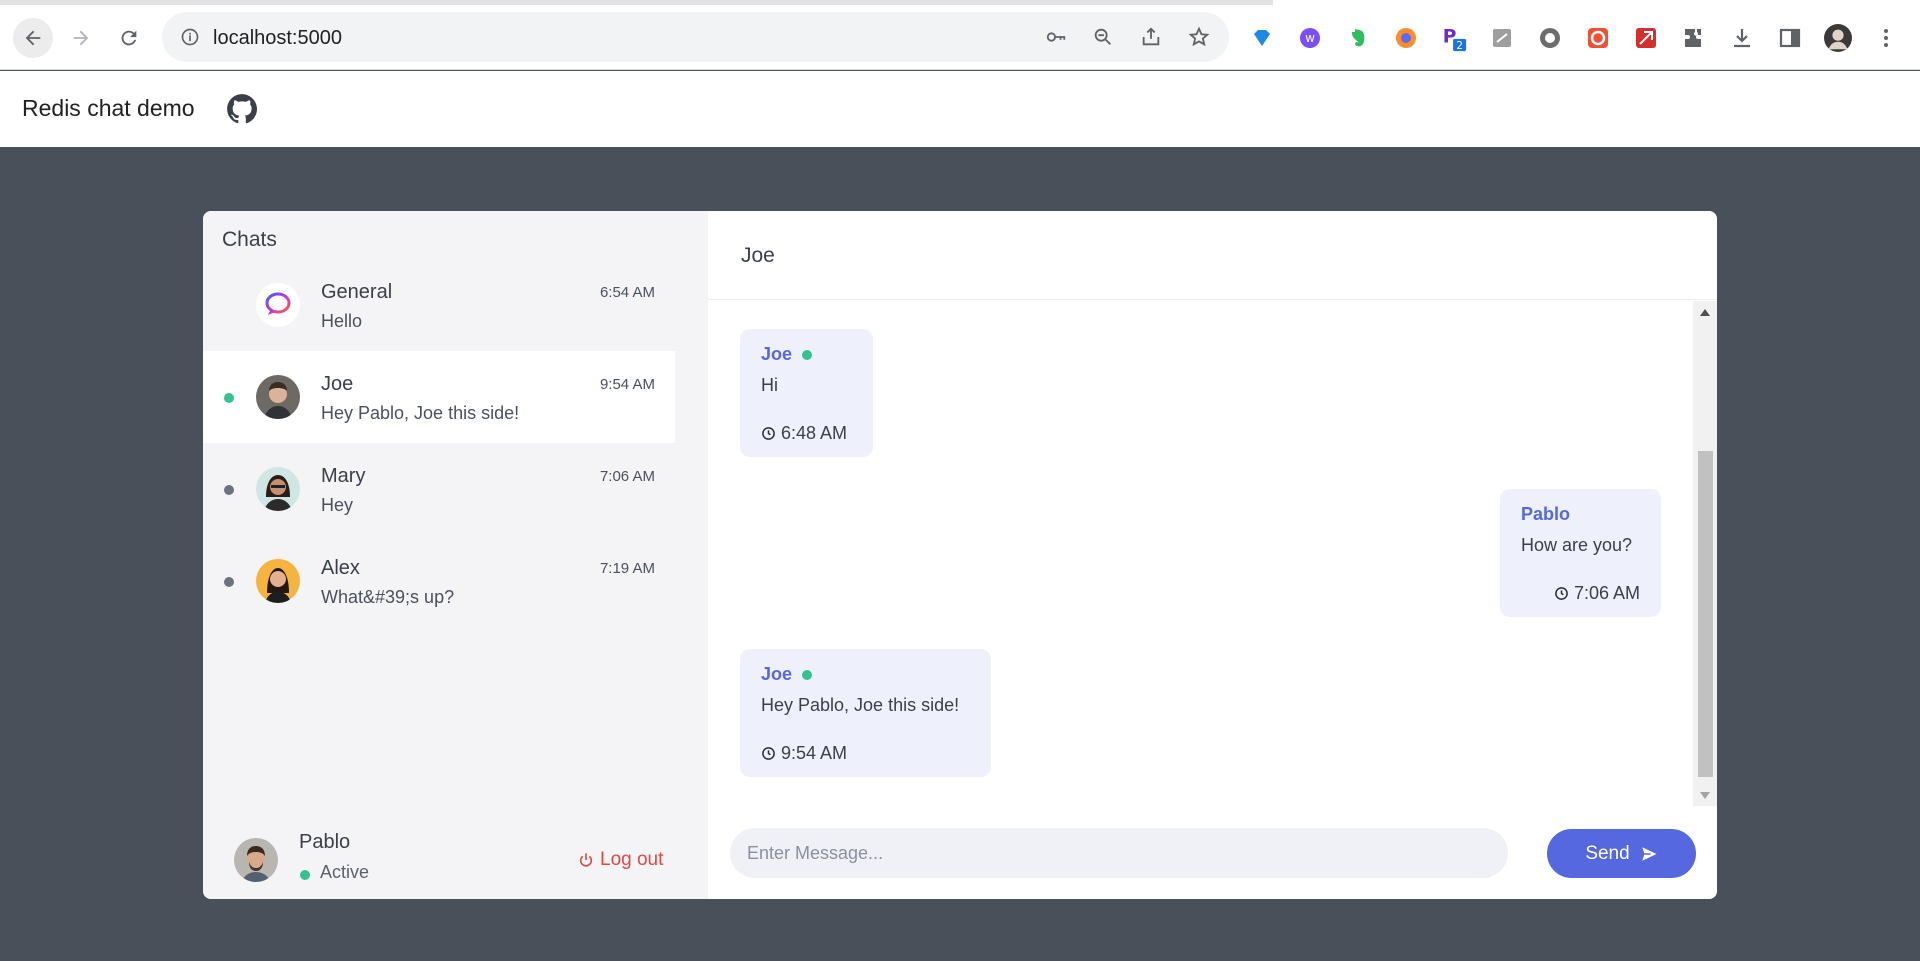 The image size is (1920, 961). What do you see at coordinates (814, 753) in the screenshot?
I see `message-time-text: 9:54 AM` at bounding box center [814, 753].